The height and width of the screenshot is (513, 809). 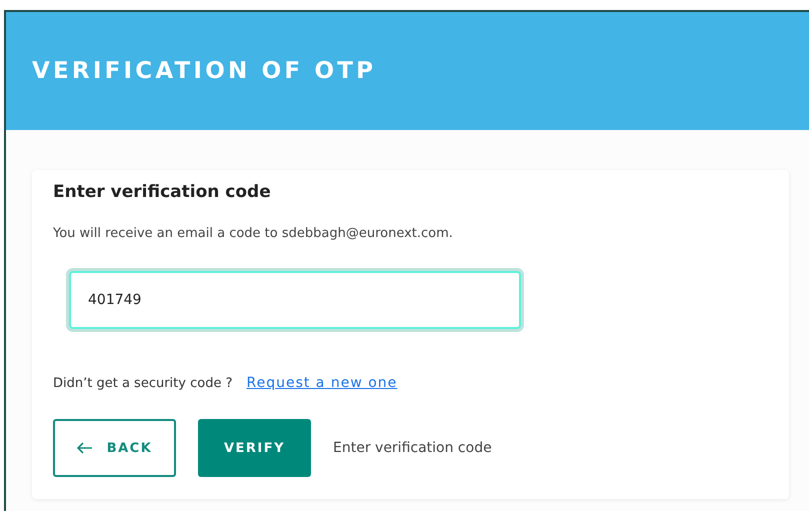 What do you see at coordinates (254, 448) in the screenshot?
I see `verify-button: VERIFY` at bounding box center [254, 448].